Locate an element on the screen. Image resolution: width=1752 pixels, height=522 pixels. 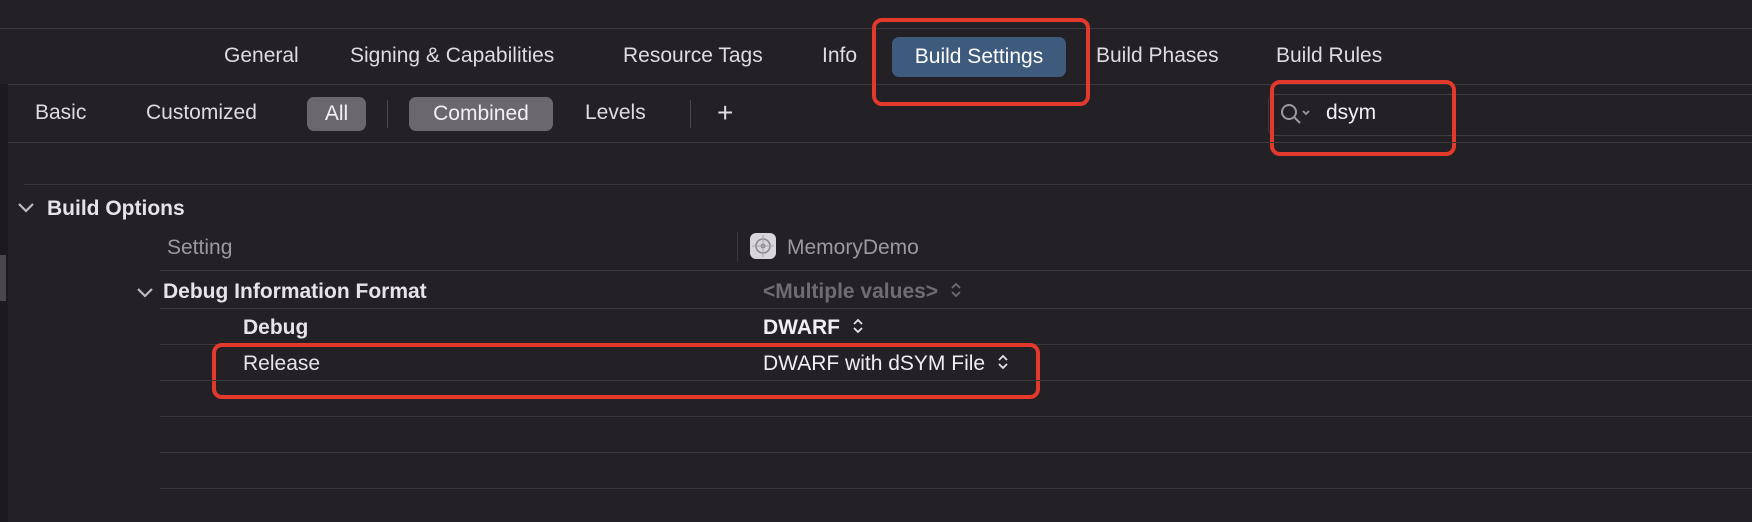
multiple-values-popup: <Multiple values> is located at coordinates (862, 292).